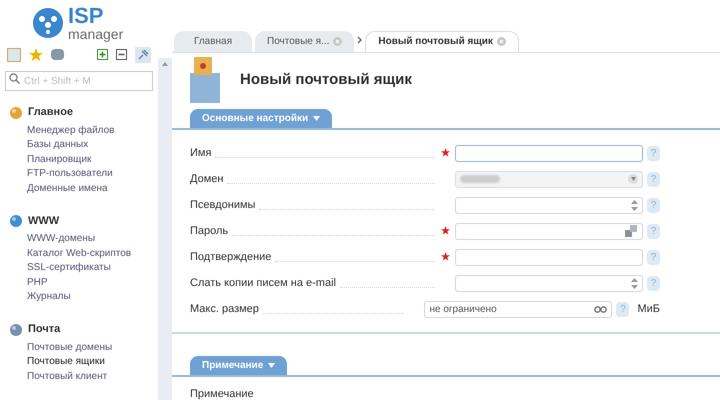 This screenshot has width=720, height=400. I want to click on menu-item: Планировщик, so click(92, 159).